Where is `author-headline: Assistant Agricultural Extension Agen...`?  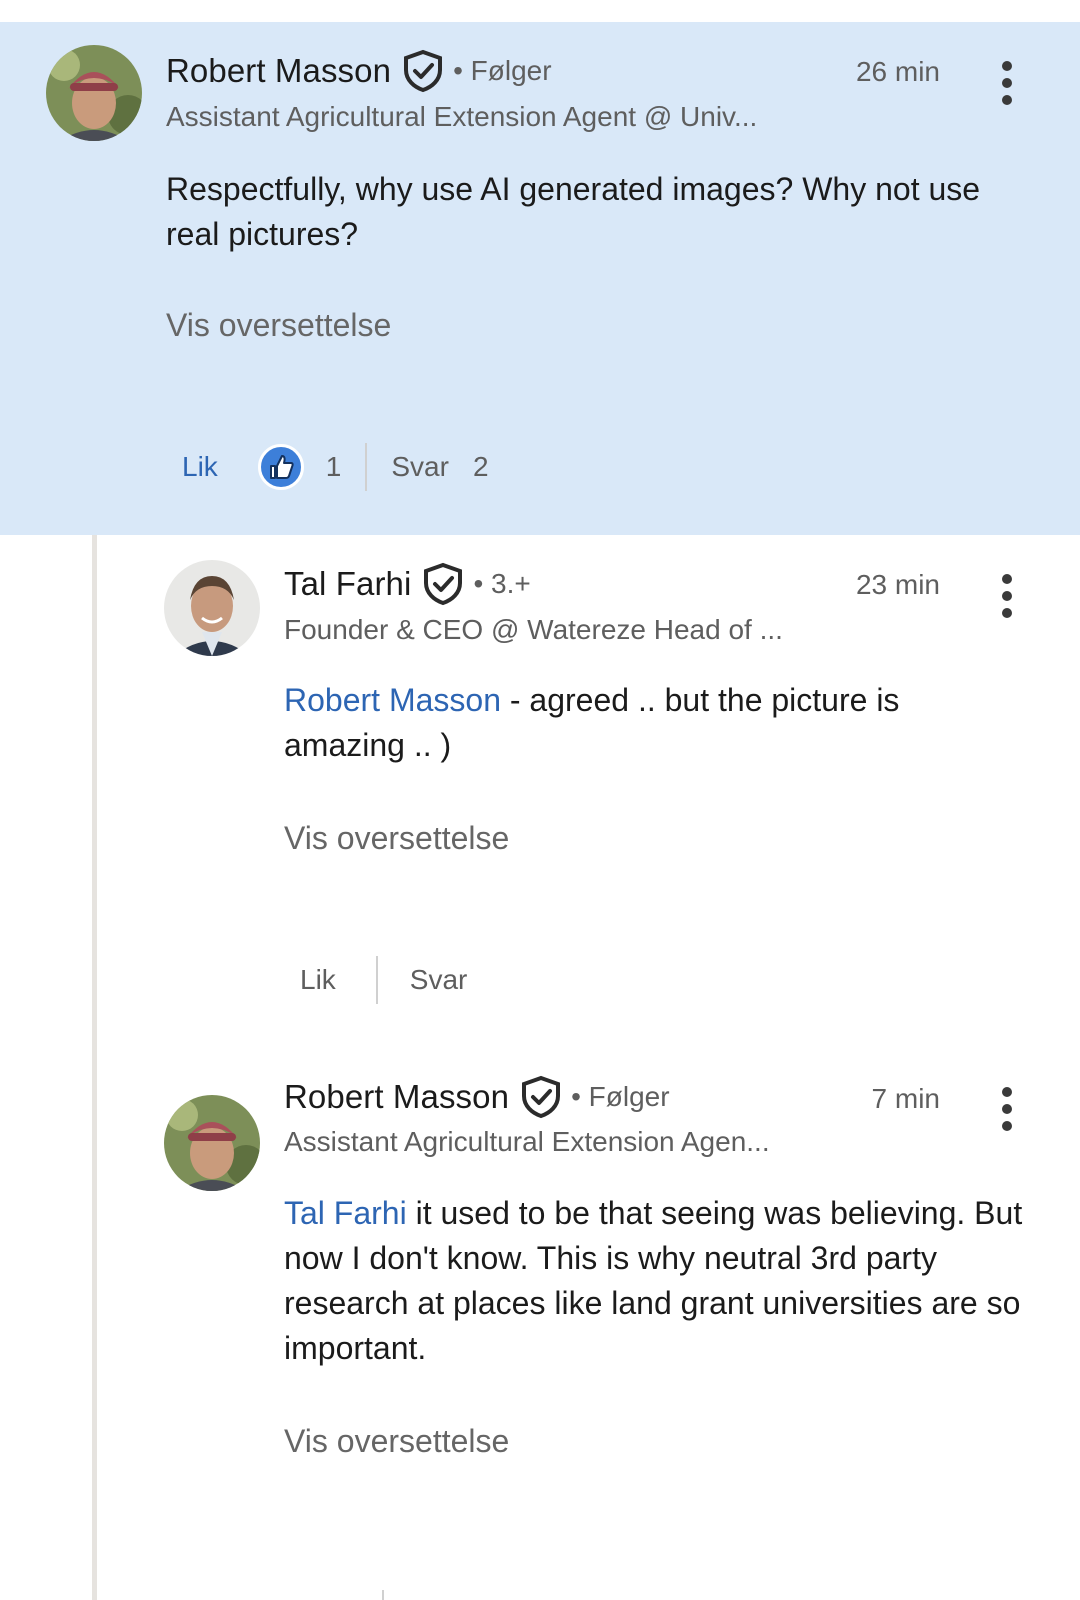
author-headline: Assistant Agricultural Extension Agen... is located at coordinates (527, 1141).